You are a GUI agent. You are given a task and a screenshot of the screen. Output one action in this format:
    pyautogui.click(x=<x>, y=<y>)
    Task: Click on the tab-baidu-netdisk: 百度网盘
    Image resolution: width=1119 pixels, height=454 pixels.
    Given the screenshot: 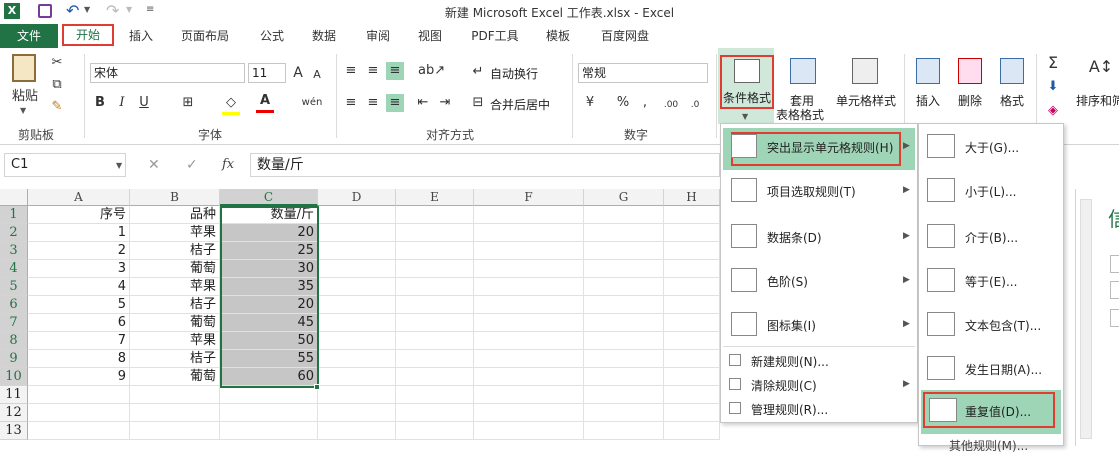 What is the action you would take?
    pyautogui.click(x=625, y=36)
    